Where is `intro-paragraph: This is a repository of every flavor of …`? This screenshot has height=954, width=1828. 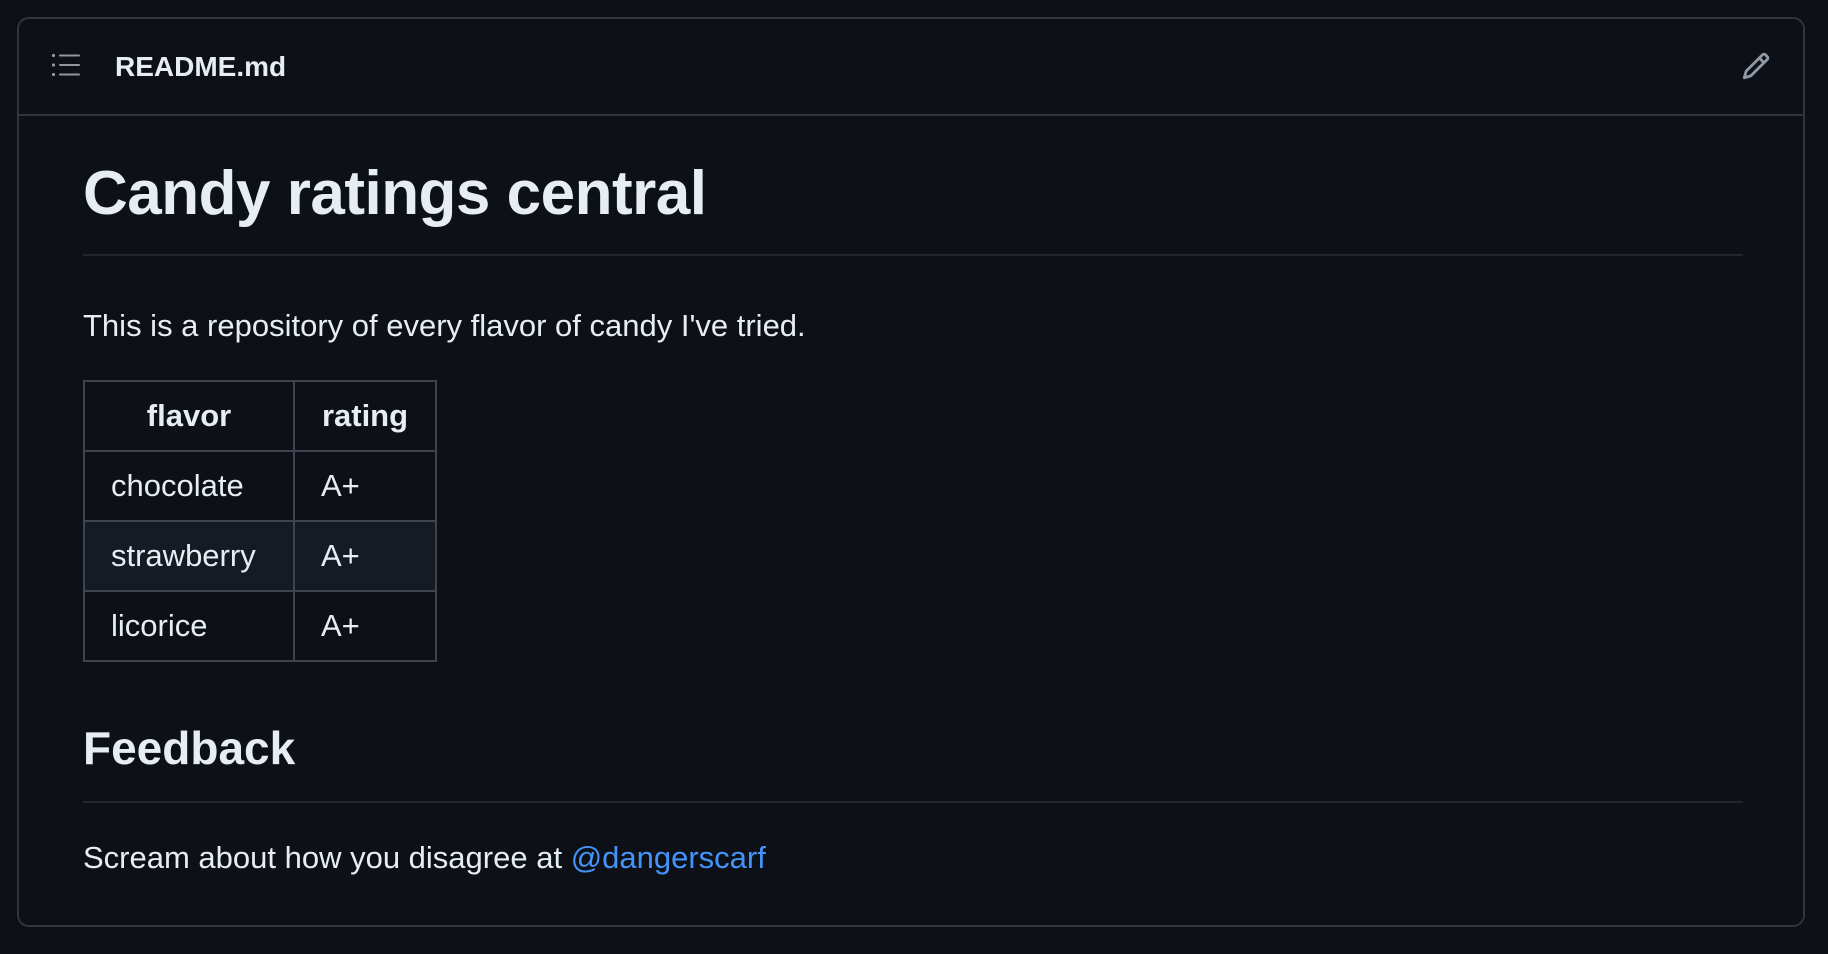
intro-paragraph: This is a repository of every flavor of … is located at coordinates (444, 325).